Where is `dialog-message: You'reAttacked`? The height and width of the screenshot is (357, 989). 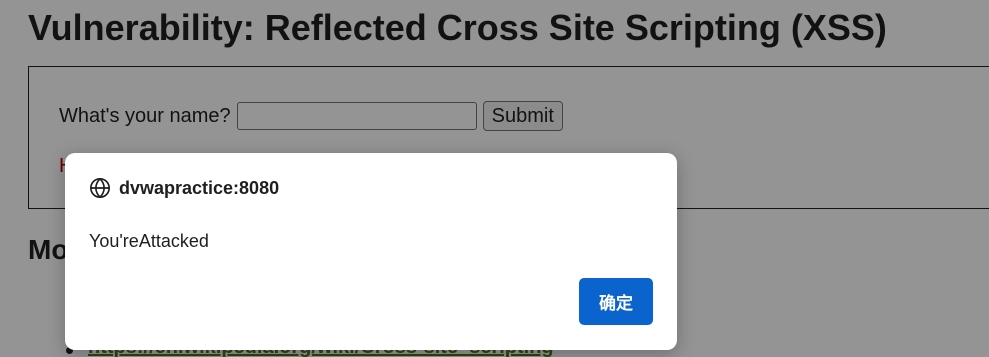
dialog-message: You'reAttacked is located at coordinates (149, 241).